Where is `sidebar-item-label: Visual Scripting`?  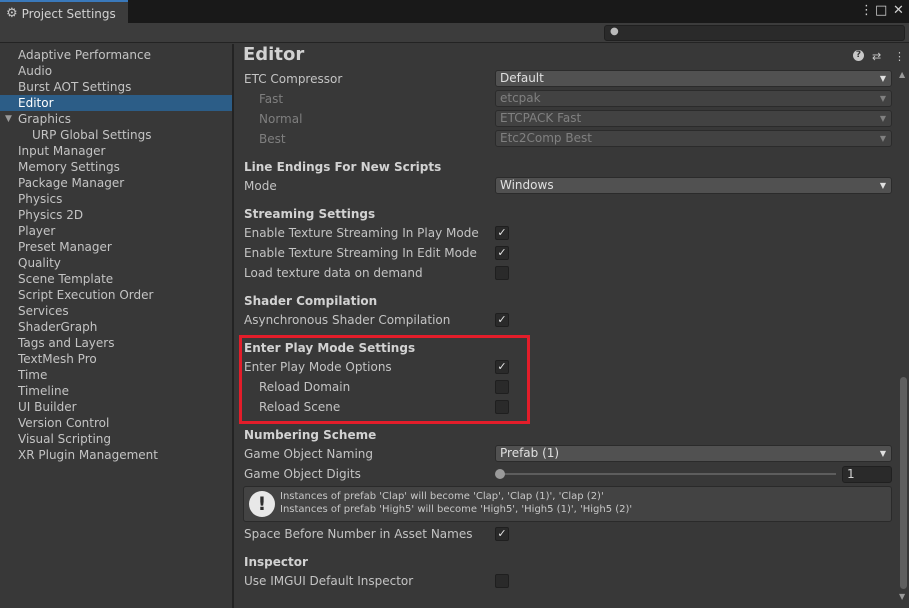
sidebar-item-label: Visual Scripting is located at coordinates (64, 439).